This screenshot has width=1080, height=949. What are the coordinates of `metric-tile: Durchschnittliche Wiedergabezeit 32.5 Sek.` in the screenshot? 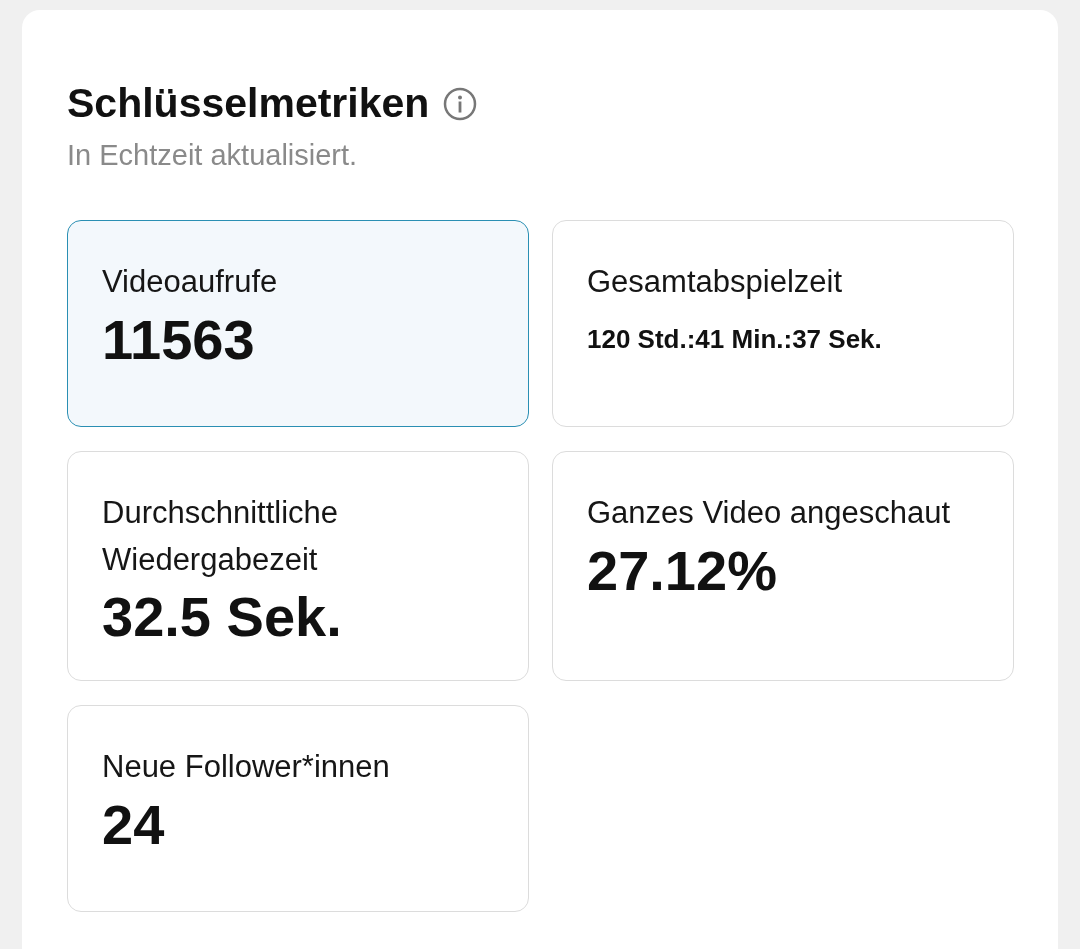 It's located at (298, 566).